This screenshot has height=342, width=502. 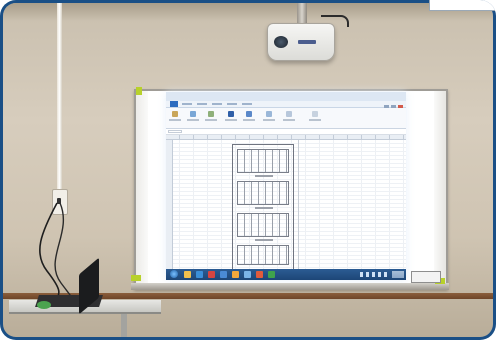 What do you see at coordinates (57, 254) in the screenshot?
I see `laptop-cable` at bounding box center [57, 254].